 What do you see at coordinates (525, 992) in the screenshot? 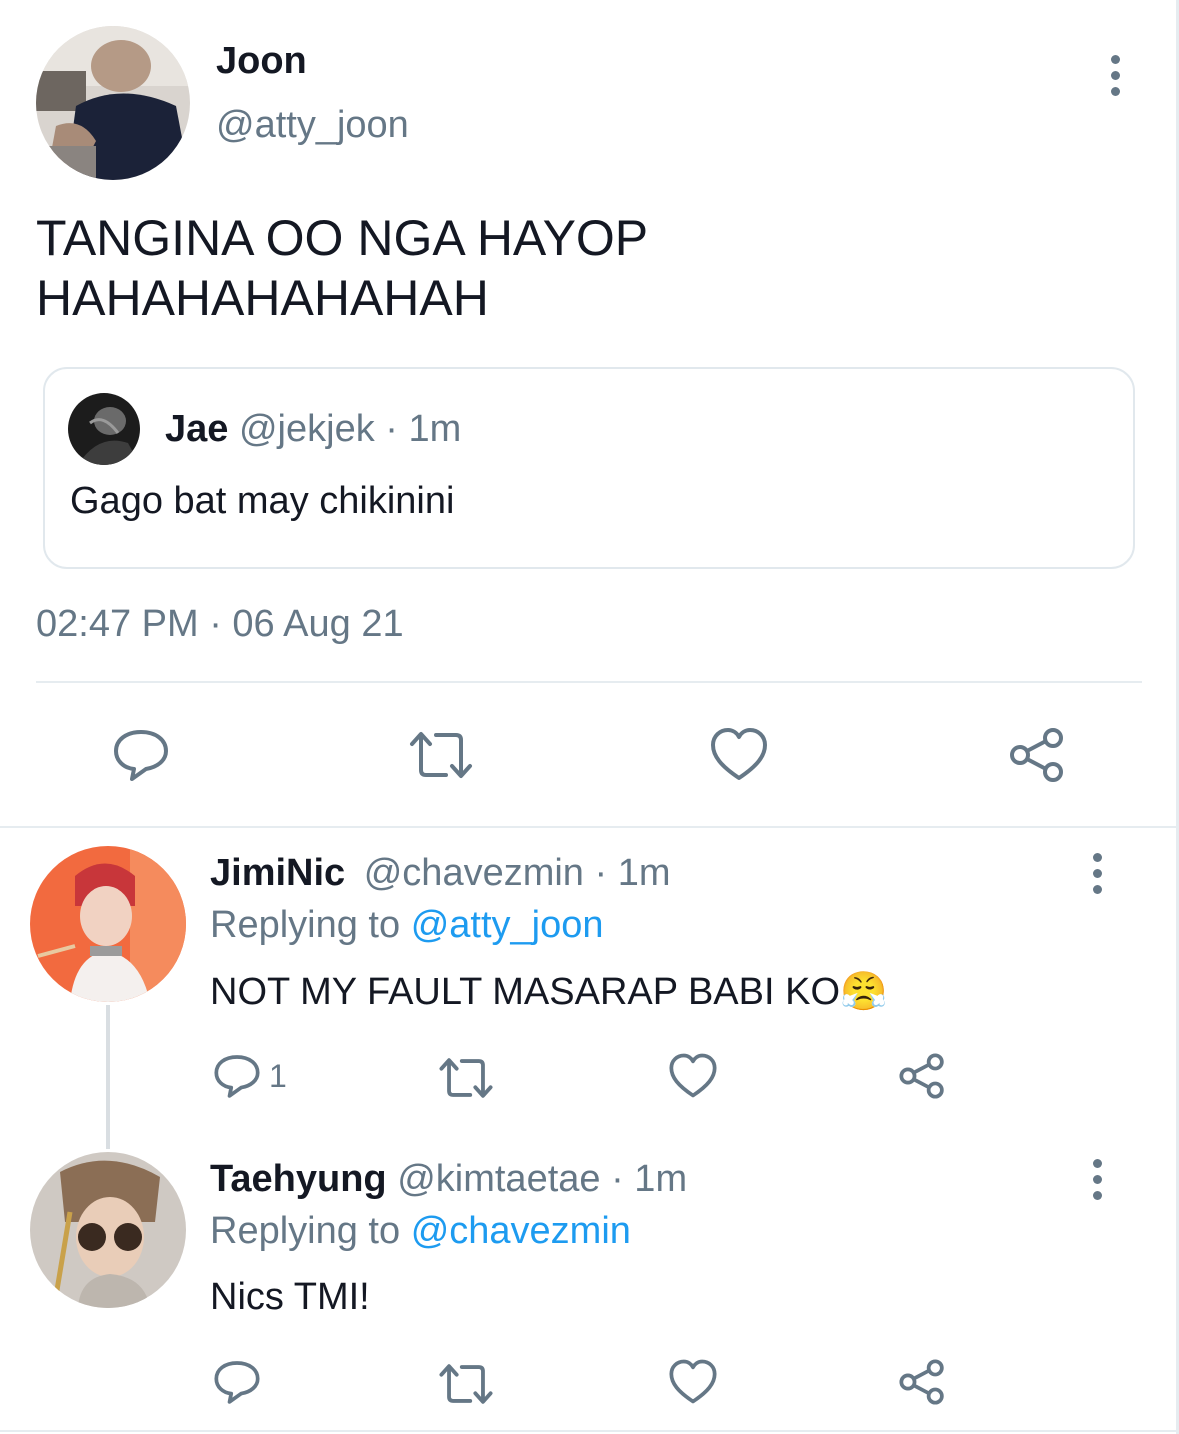
I see `reply-text-body: NOT MY FAULT MASARAP BABI KO` at bounding box center [525, 992].